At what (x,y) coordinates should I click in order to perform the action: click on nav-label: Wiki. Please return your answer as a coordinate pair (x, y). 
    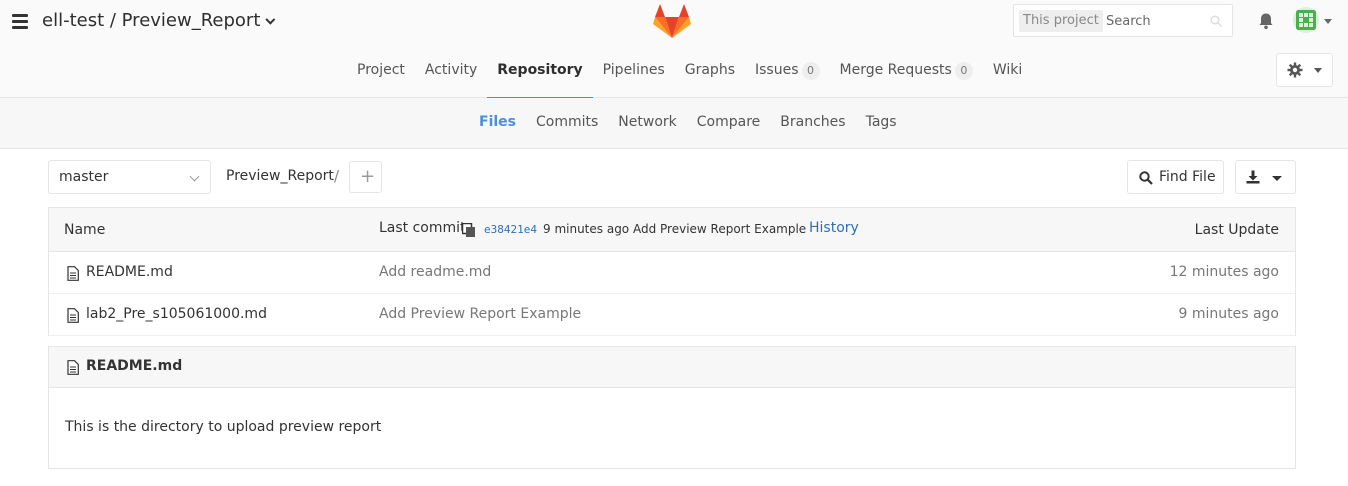
    Looking at the image, I should click on (1007, 70).